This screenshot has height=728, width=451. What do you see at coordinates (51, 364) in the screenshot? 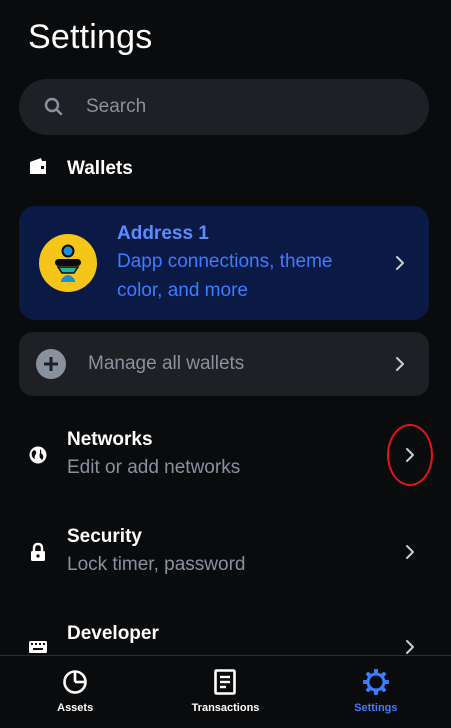
I see `plus-icon` at bounding box center [51, 364].